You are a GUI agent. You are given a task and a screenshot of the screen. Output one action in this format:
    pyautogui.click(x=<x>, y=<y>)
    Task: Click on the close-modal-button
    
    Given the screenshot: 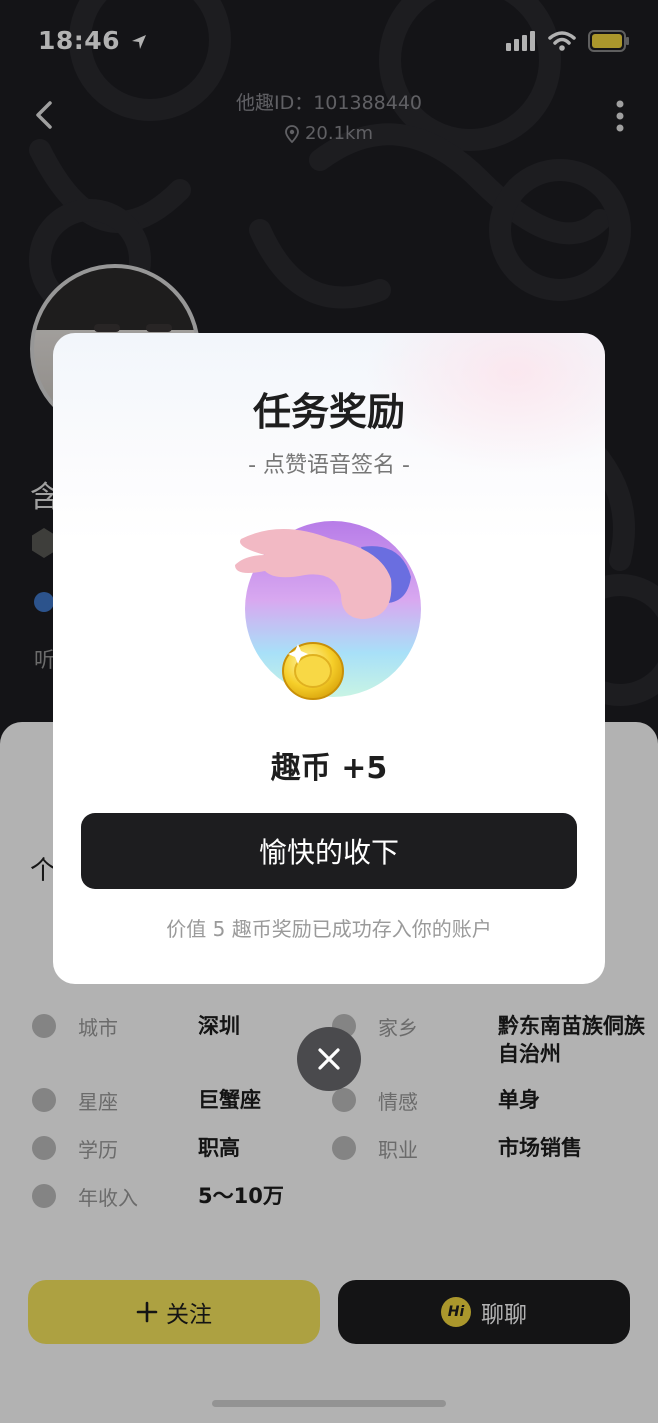 What is the action you would take?
    pyautogui.click(x=329, y=1059)
    